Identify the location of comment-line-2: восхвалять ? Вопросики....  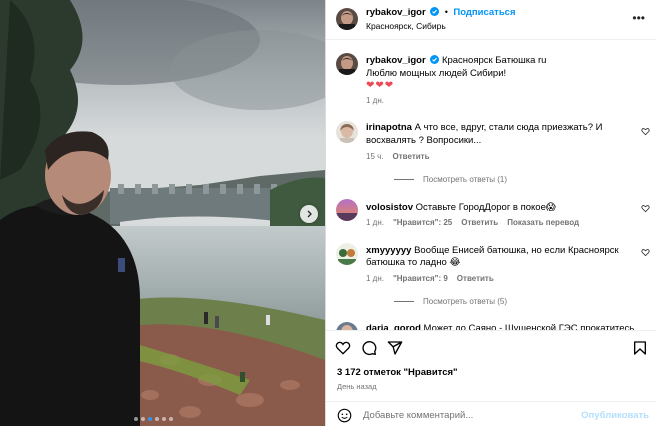
(424, 140).